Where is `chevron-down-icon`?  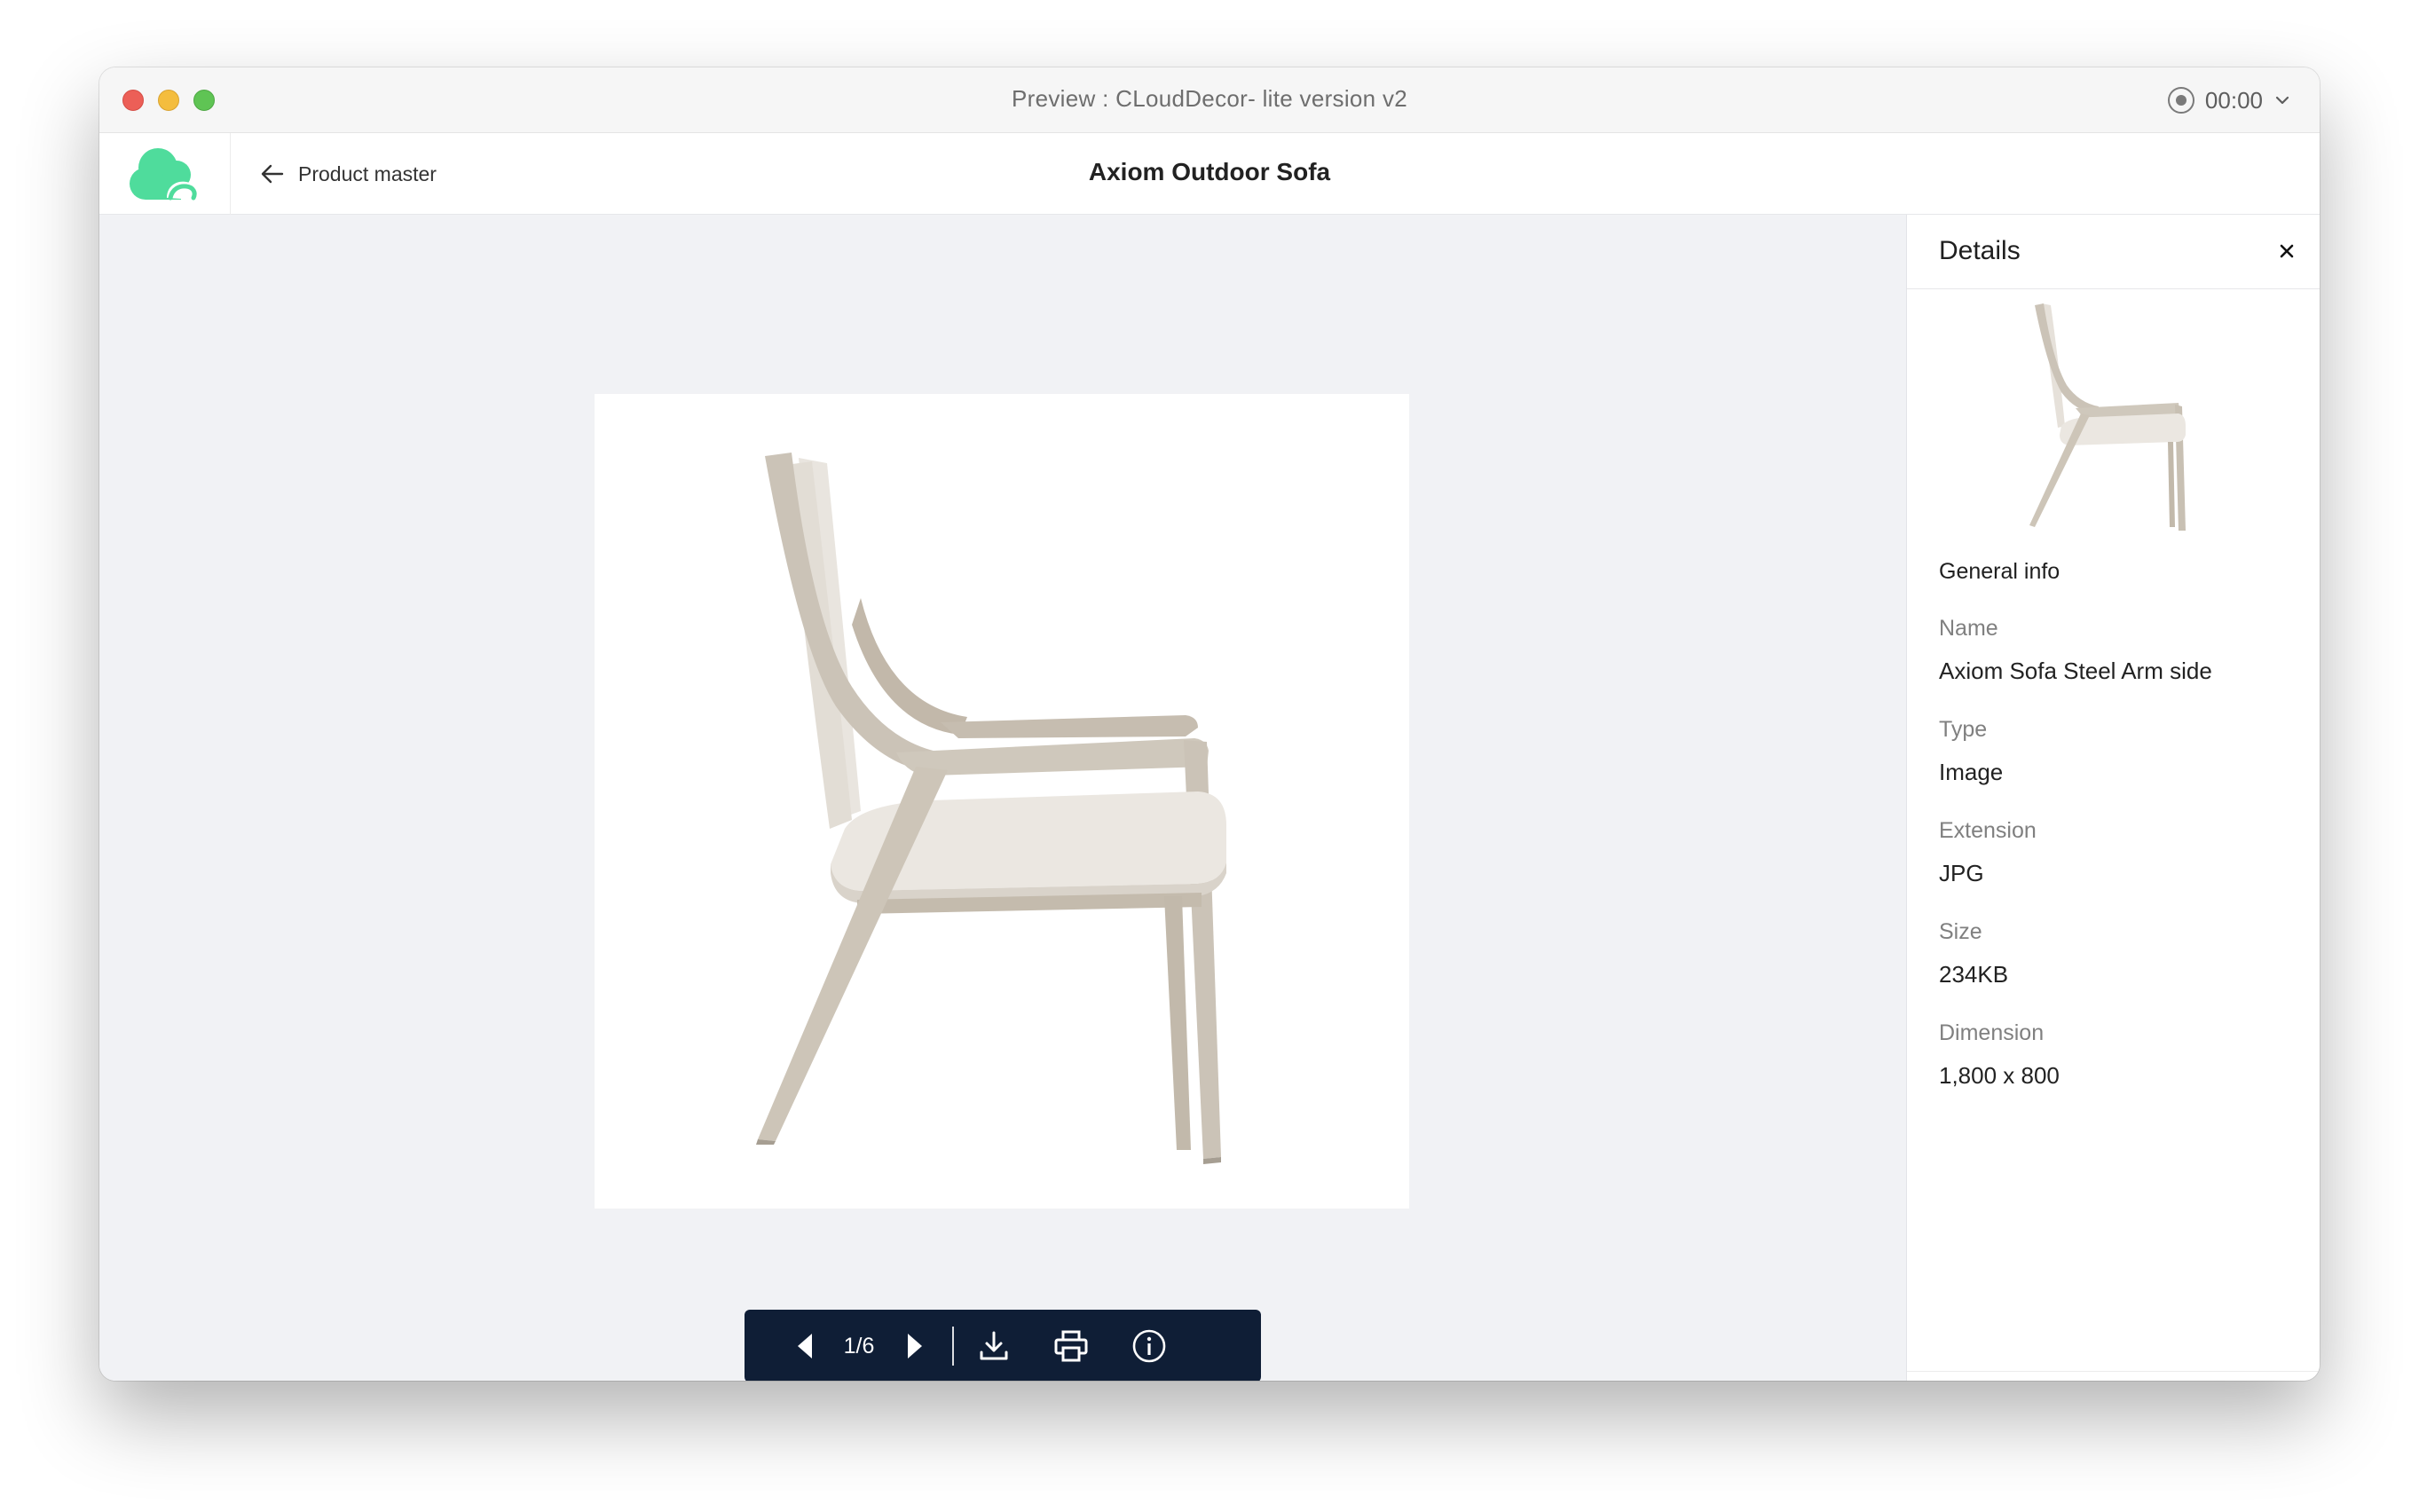 chevron-down-icon is located at coordinates (2282, 100).